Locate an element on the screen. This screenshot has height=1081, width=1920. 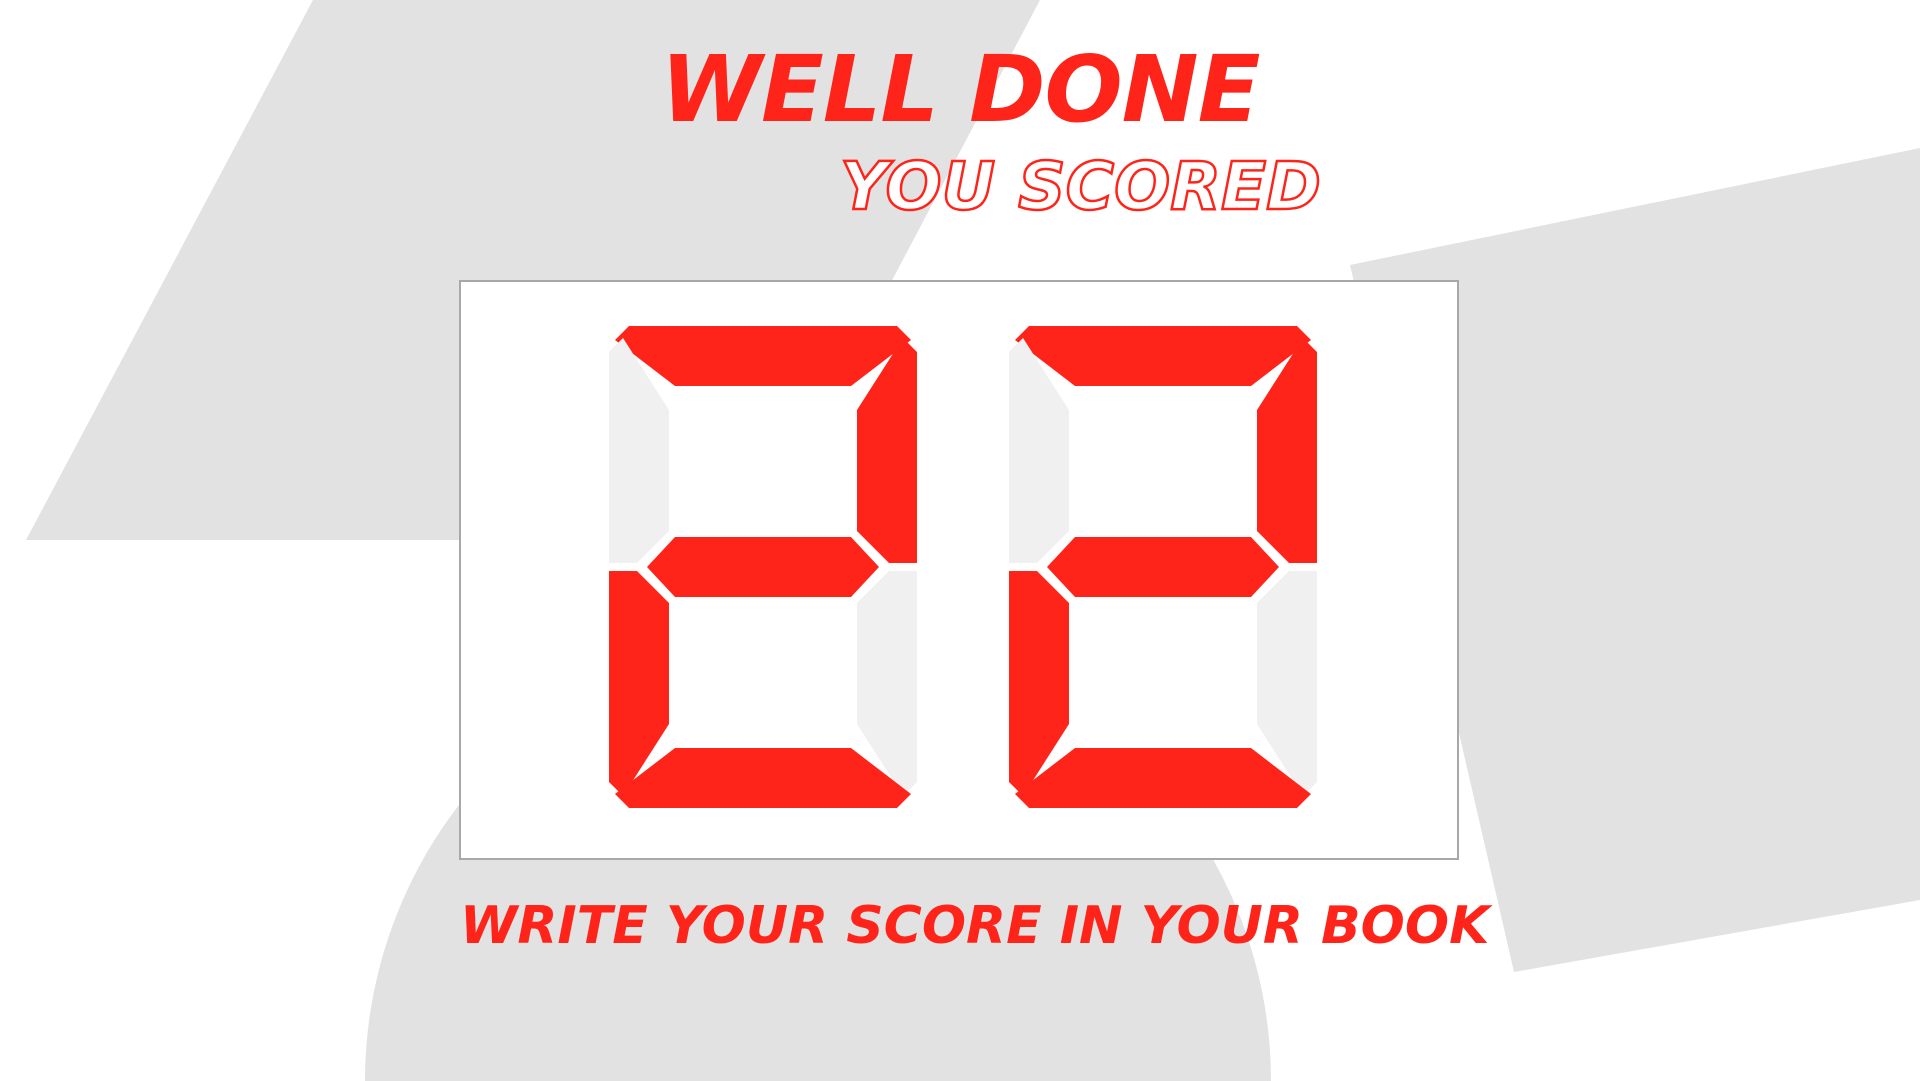
page-subtitle: YOU SCORED is located at coordinates (1080, 186).